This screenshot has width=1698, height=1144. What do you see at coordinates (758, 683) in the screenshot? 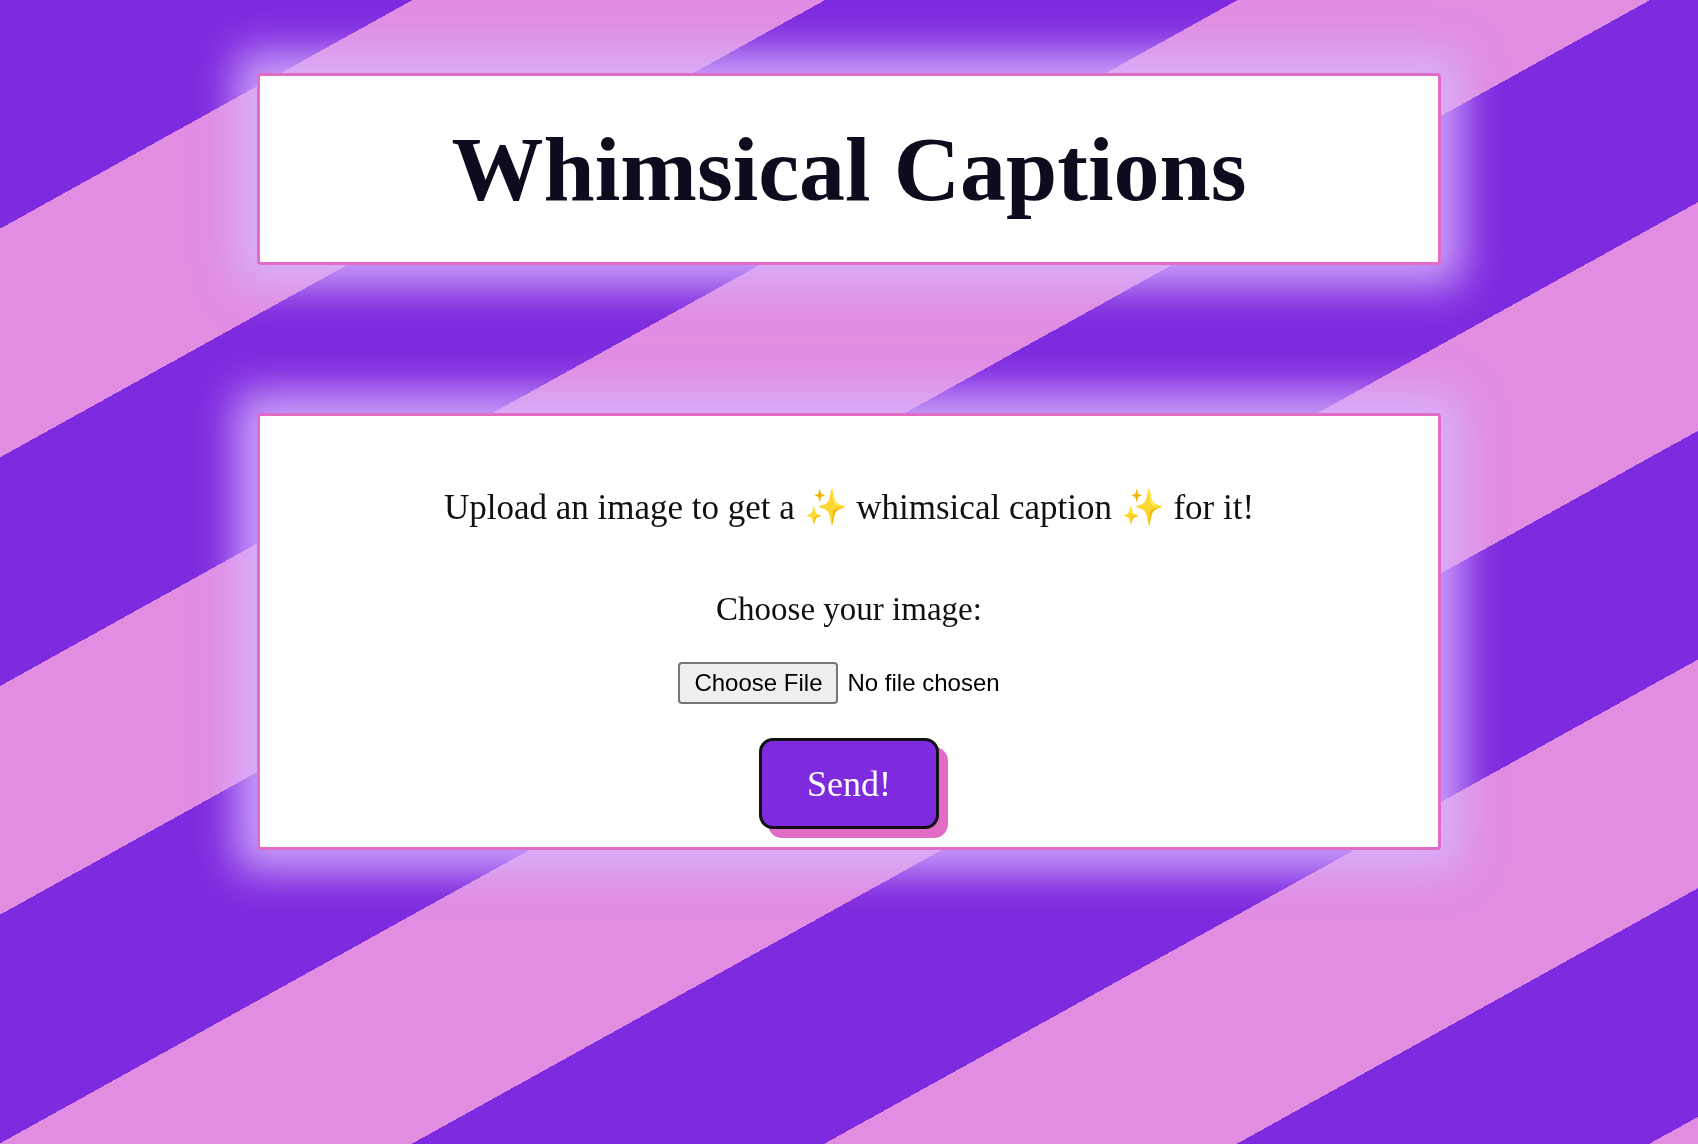
I see `choose-file-button: Choose File` at bounding box center [758, 683].